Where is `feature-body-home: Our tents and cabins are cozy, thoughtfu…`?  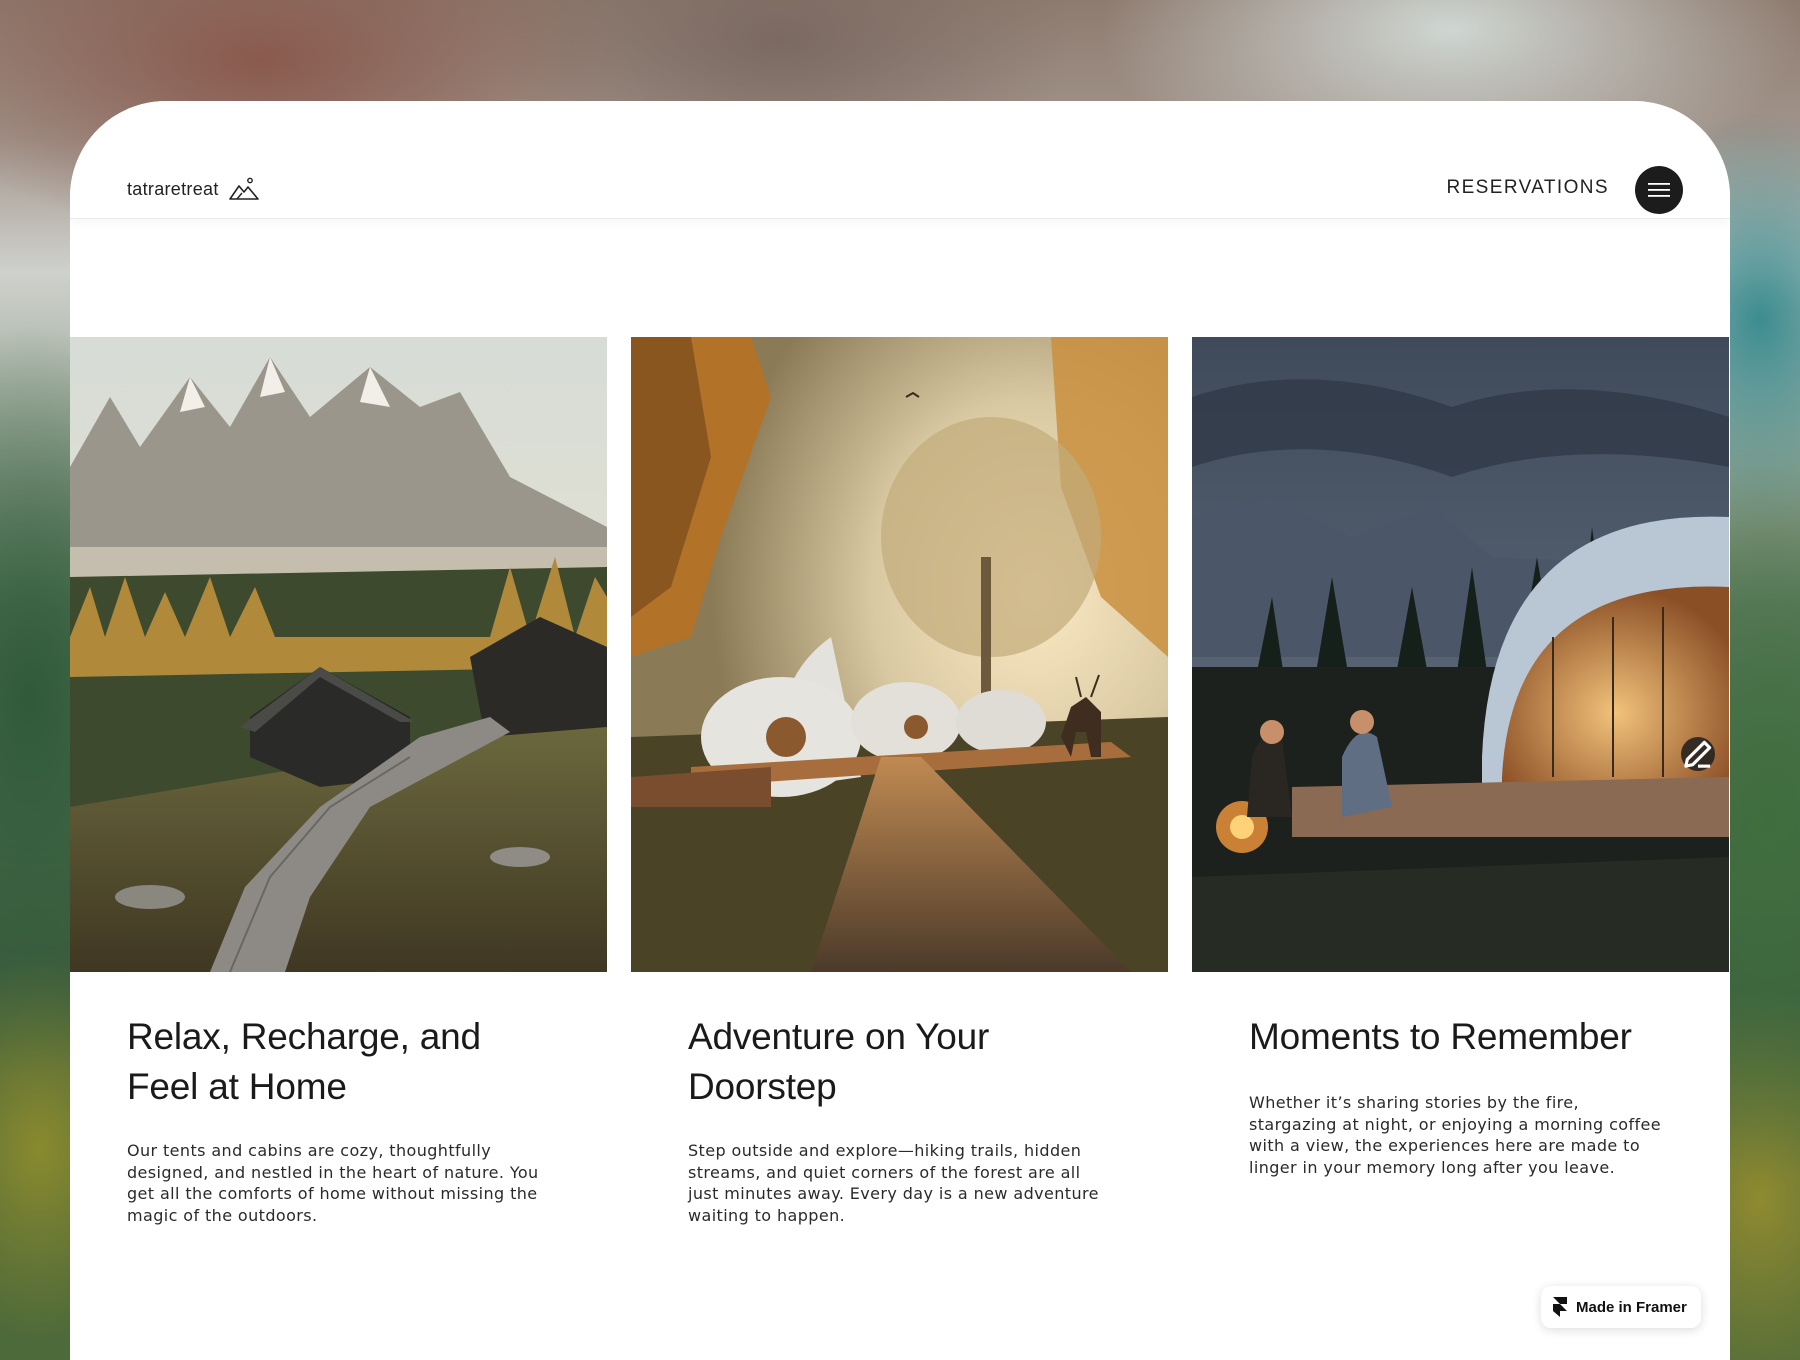 feature-body-home: Our tents and cabins are cozy, thoughtfu… is located at coordinates (333, 1183).